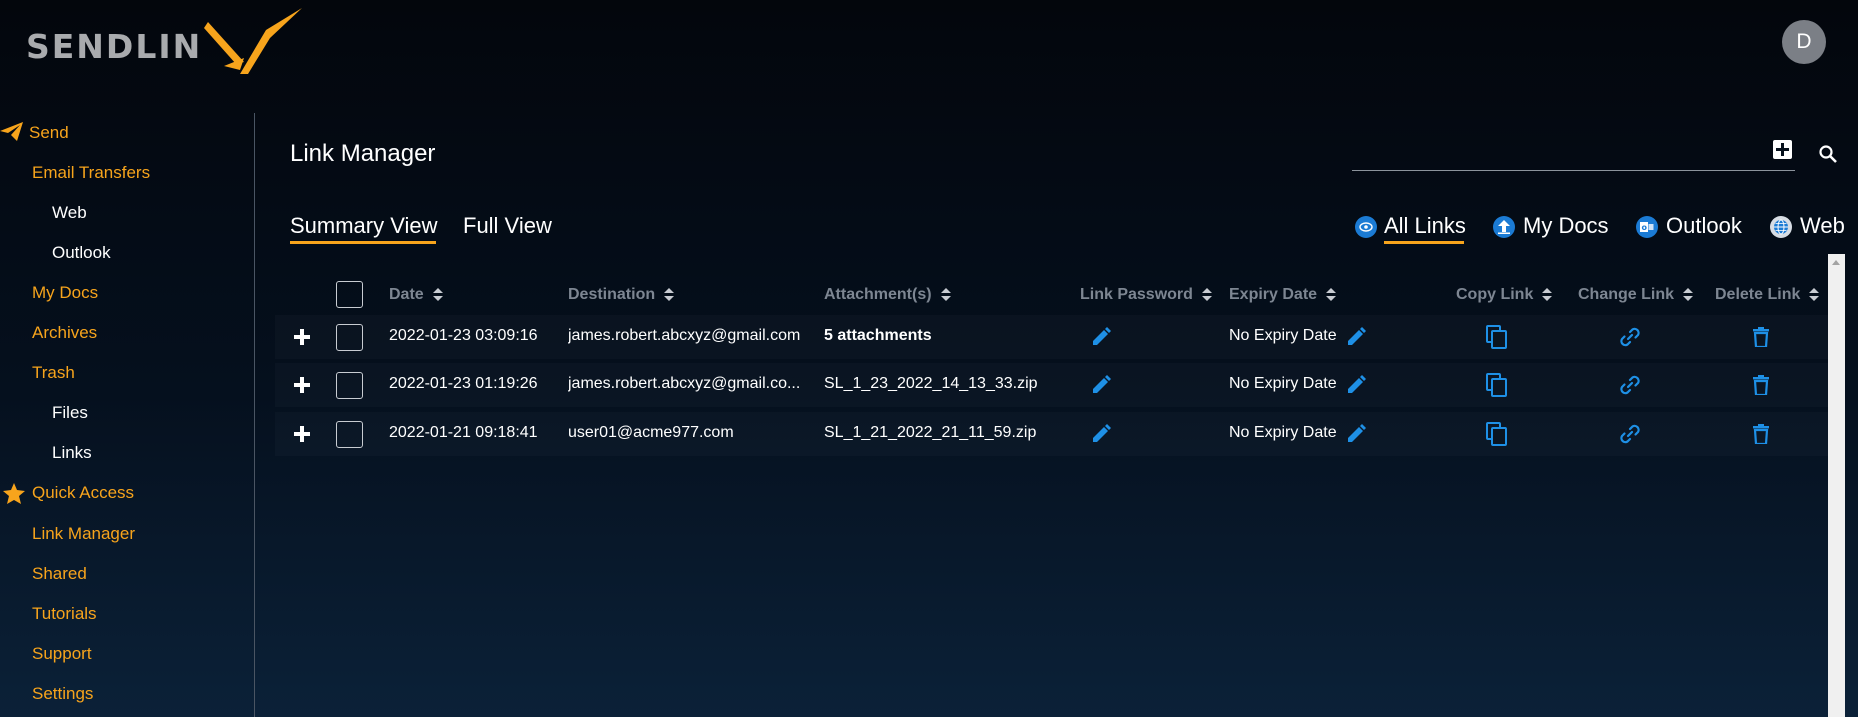 This screenshot has width=1858, height=717. What do you see at coordinates (1495, 294) in the screenshot?
I see `column-header-copy-link-label: Copy Link` at bounding box center [1495, 294].